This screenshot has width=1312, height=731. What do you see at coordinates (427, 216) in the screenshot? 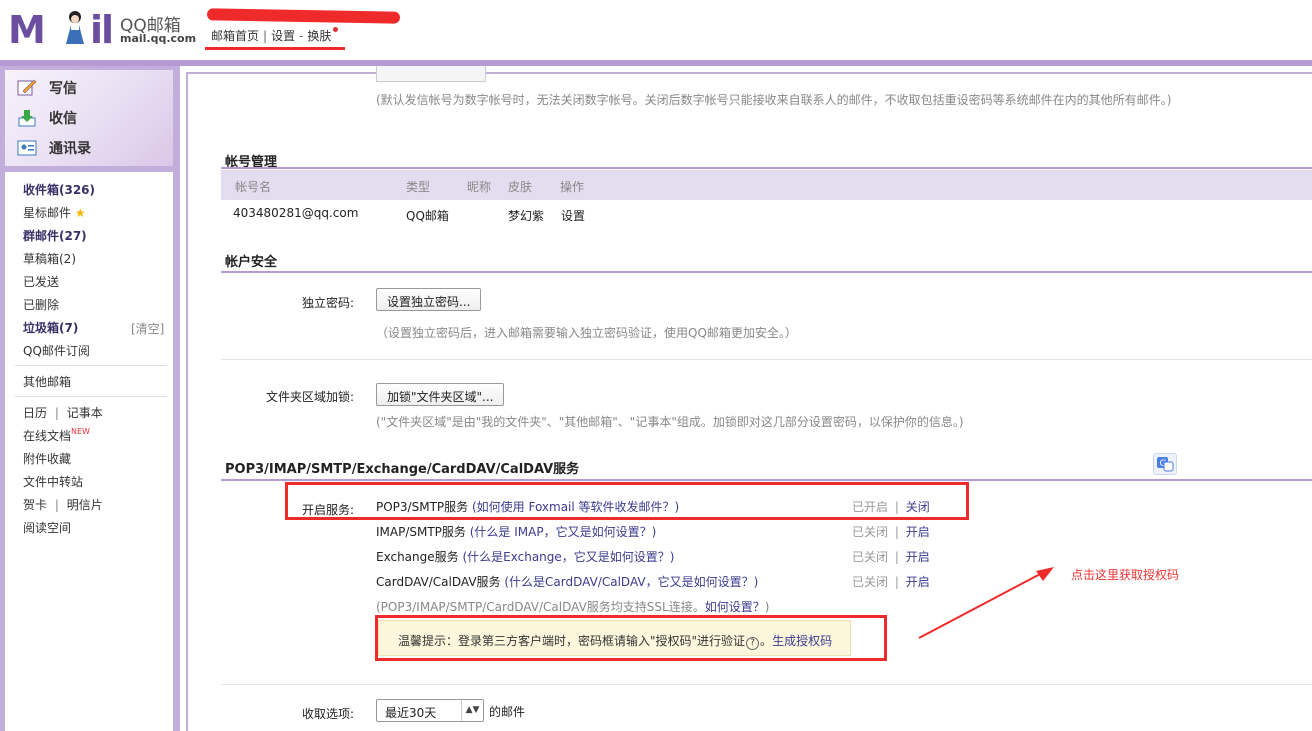
I see `account-type: QQ邮箱` at bounding box center [427, 216].